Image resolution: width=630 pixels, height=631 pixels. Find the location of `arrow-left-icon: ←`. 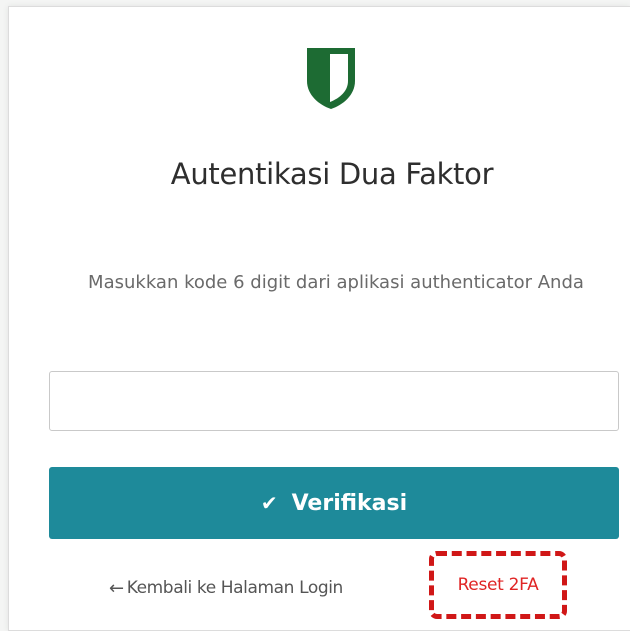

arrow-left-icon: ← is located at coordinates (116, 588).